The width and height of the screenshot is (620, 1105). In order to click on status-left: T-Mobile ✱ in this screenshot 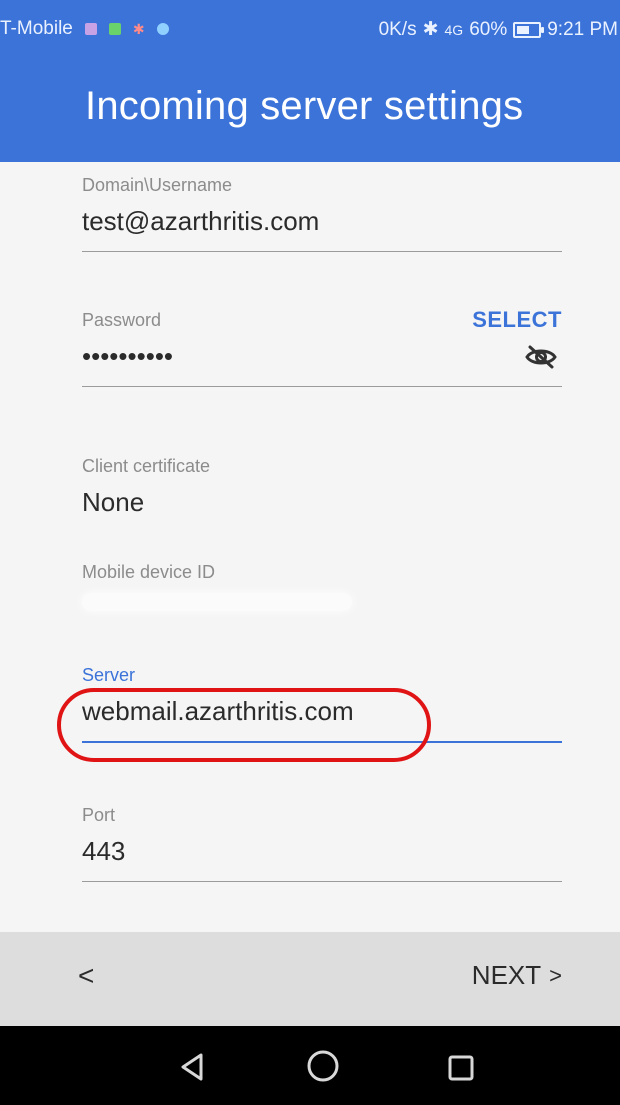, I will do `click(84, 29)`.